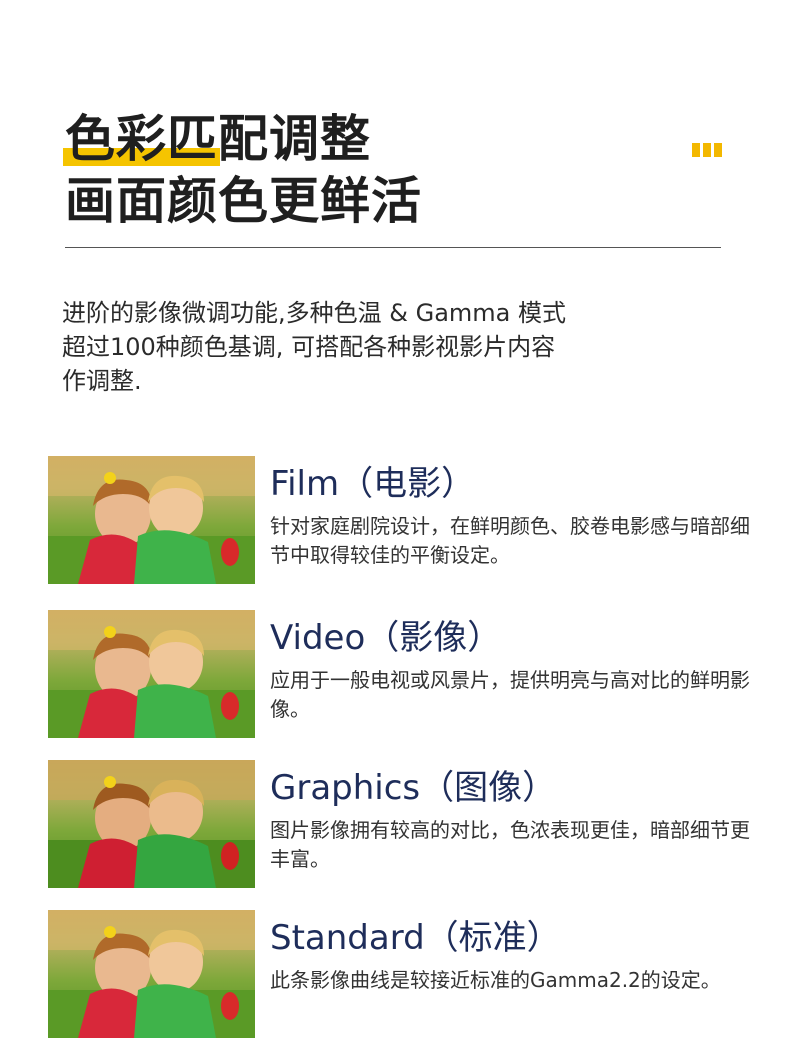  I want to click on mode-title: Film（电影）, so click(373, 484).